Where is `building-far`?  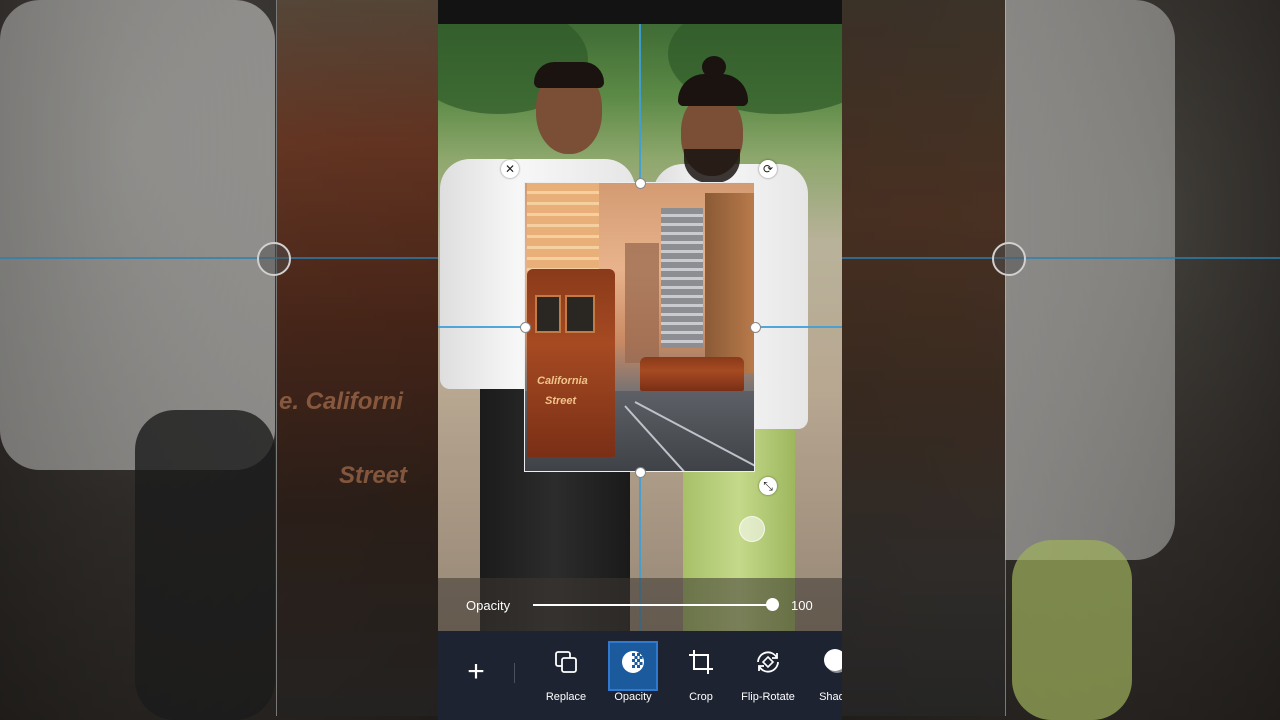
building-far is located at coordinates (642, 303).